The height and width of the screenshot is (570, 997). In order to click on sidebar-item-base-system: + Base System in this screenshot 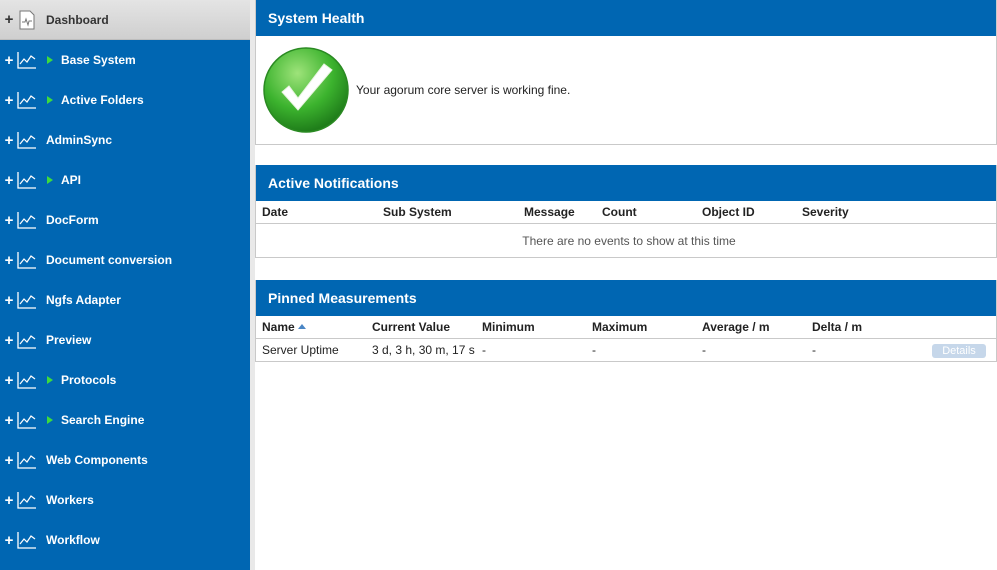, I will do `click(125, 60)`.